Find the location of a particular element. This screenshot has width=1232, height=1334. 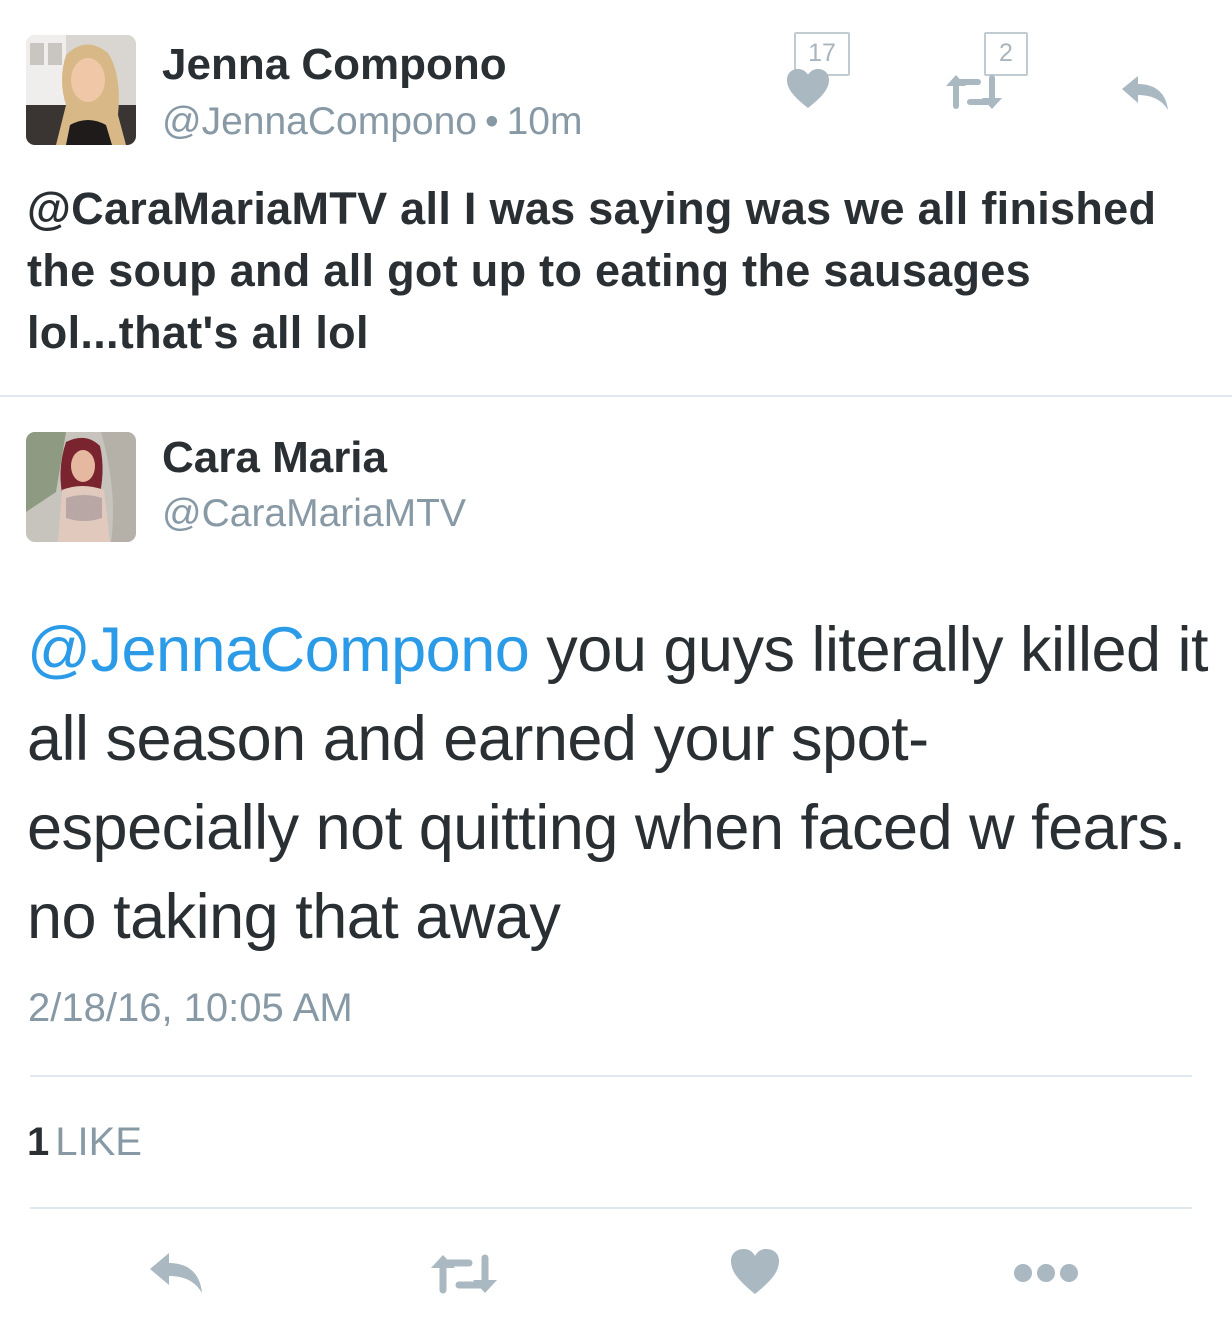

tweet-timestamp: 2/18/16, 10:05 AM is located at coordinates (190, 1008).